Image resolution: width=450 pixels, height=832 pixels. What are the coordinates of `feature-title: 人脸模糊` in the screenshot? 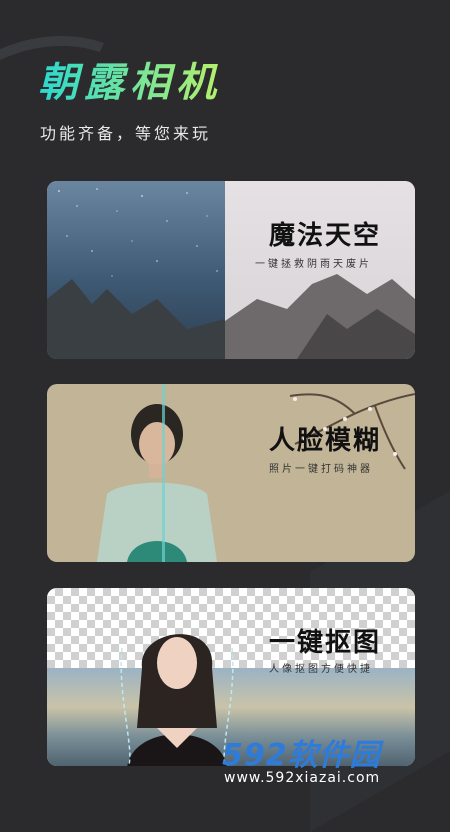 It's located at (325, 441).